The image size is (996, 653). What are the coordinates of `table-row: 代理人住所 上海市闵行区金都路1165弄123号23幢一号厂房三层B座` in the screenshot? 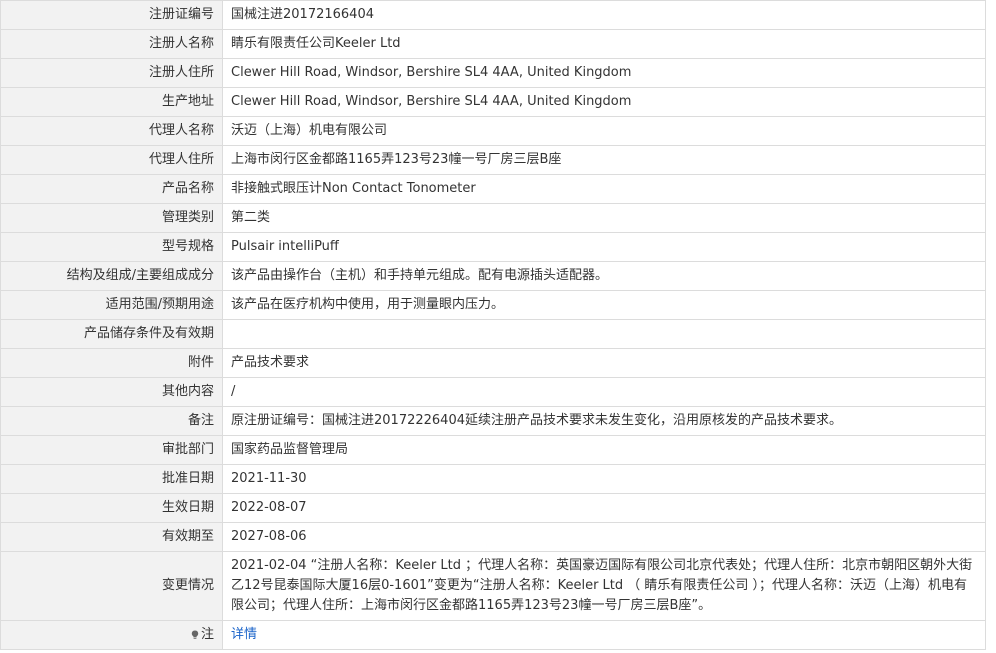 It's located at (493, 160).